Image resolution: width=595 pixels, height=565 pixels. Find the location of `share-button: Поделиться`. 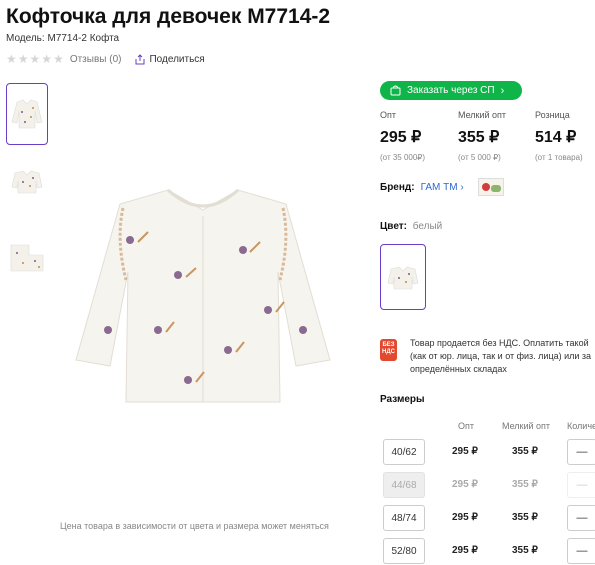

share-button: Поделиться is located at coordinates (170, 59).